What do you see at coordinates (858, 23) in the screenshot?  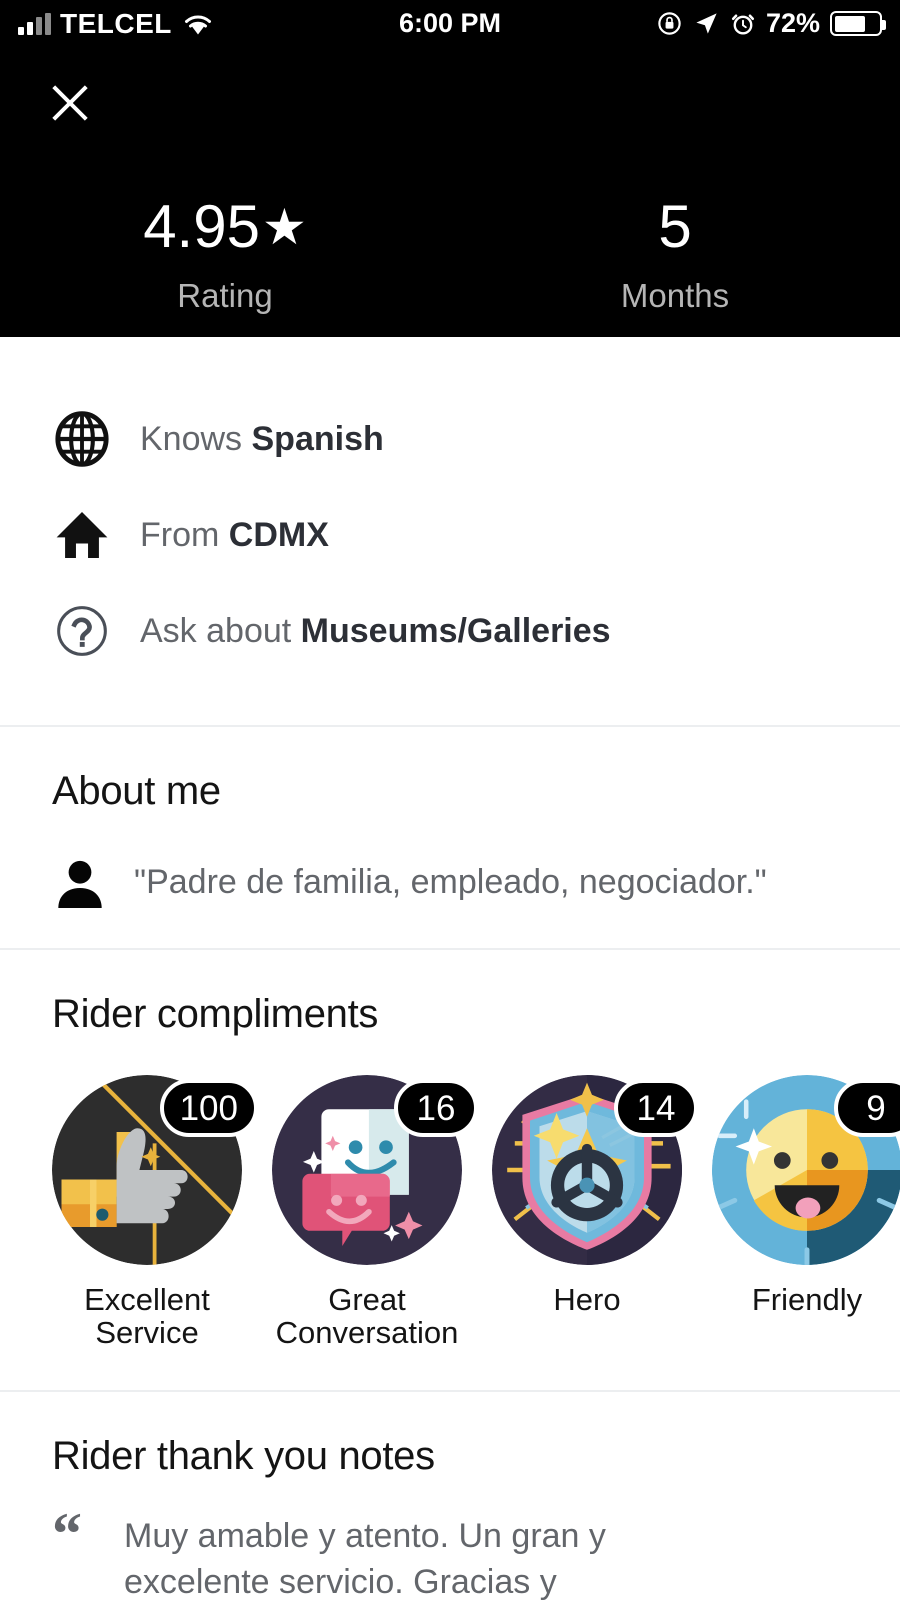 I see `battery-icon` at bounding box center [858, 23].